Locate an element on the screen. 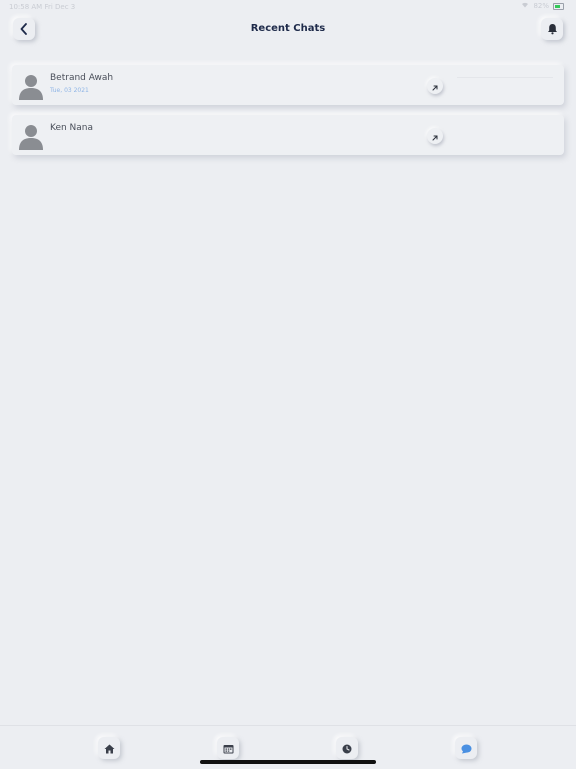 The height and width of the screenshot is (769, 576). chat-date: Tue, 03 2021 is located at coordinates (69, 90).